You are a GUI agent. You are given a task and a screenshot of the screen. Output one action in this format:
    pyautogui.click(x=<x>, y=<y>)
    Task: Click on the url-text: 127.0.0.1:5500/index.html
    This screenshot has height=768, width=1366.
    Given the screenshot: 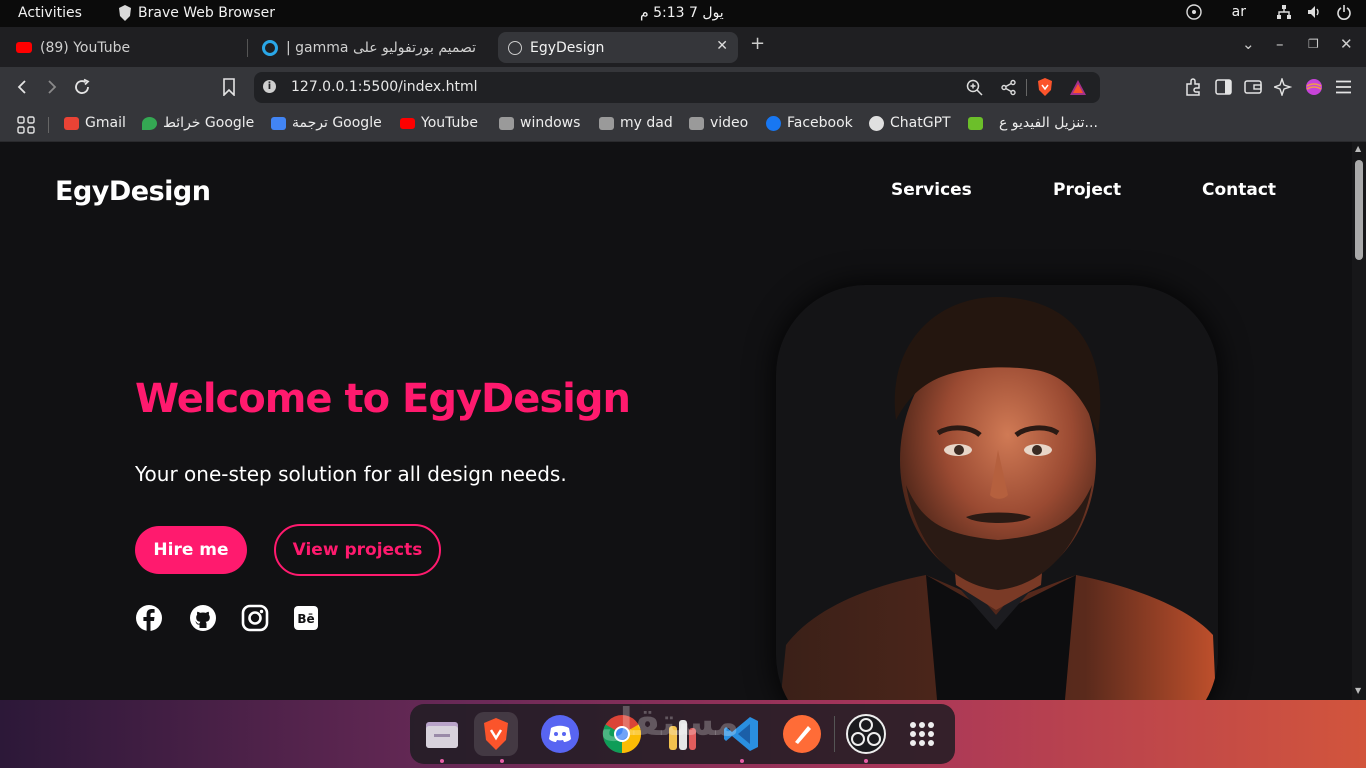 What is the action you would take?
    pyautogui.click(x=384, y=87)
    